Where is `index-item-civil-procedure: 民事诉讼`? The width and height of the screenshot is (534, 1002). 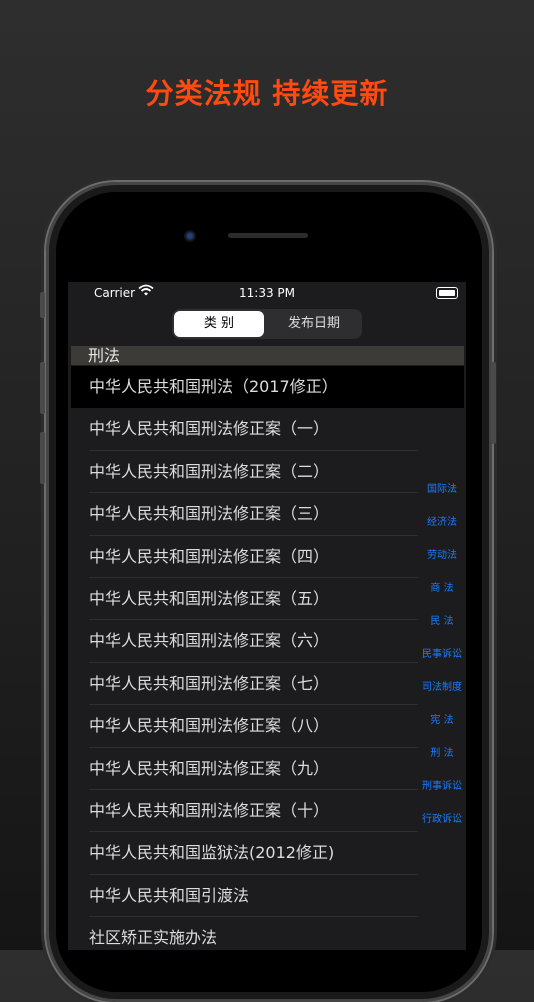
index-item-civil-procedure: 民事诉讼 is located at coordinates (440, 661).